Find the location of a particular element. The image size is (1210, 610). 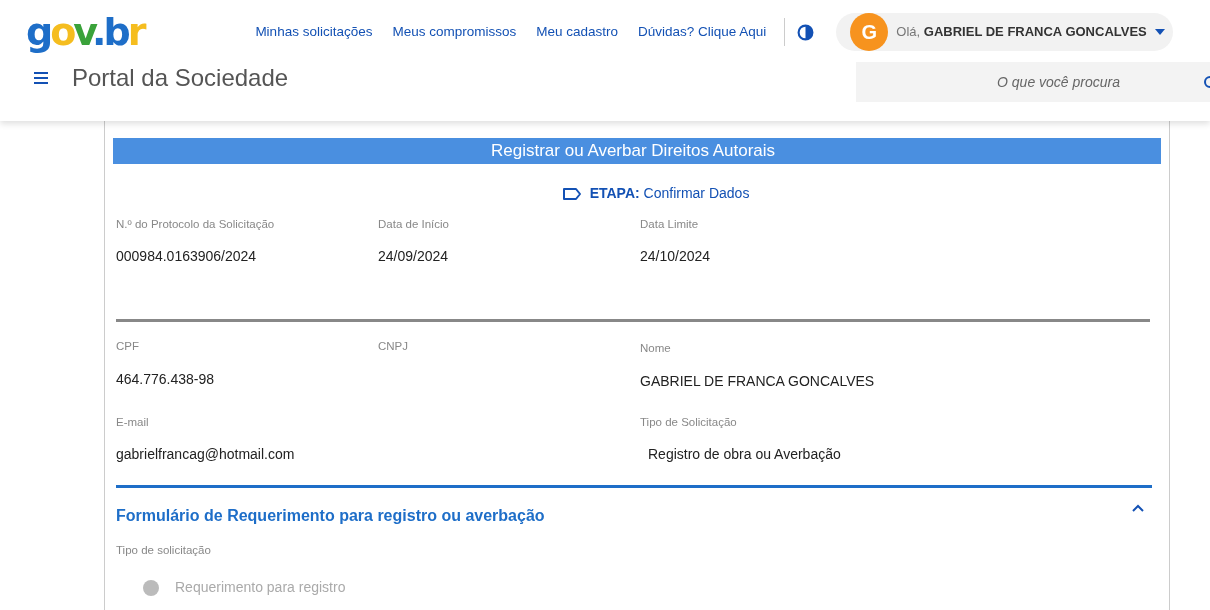

user-greeting: Olá, GABRIEL DE FRANCA GONCALVES is located at coordinates (1021, 32).